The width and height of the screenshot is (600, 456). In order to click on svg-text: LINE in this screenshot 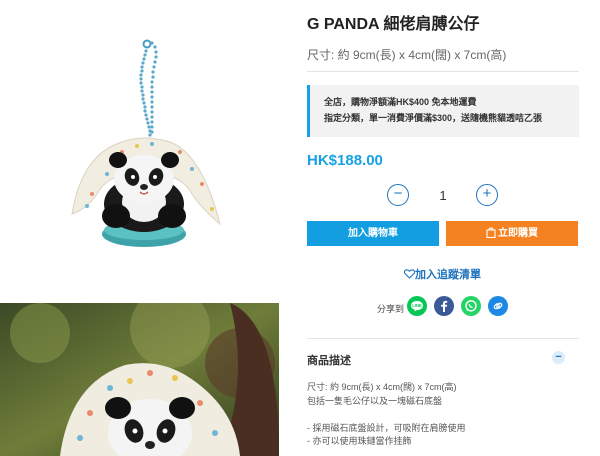, I will do `click(417, 305)`.